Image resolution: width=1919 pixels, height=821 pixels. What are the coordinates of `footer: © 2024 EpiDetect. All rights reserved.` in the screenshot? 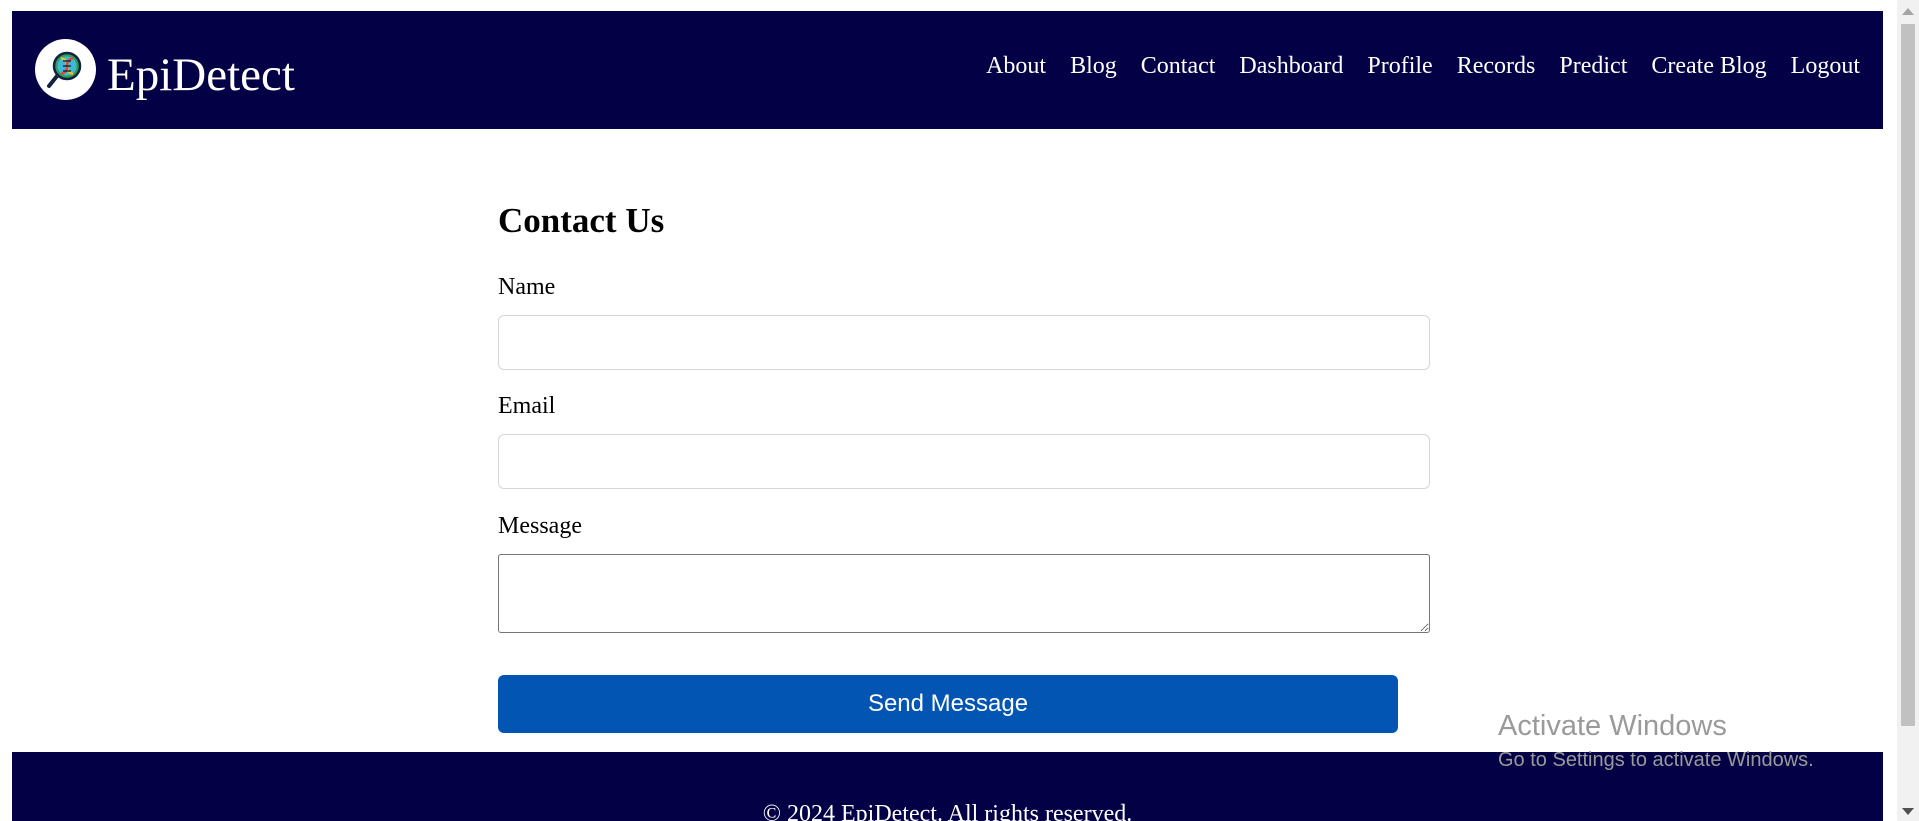 It's located at (947, 786).